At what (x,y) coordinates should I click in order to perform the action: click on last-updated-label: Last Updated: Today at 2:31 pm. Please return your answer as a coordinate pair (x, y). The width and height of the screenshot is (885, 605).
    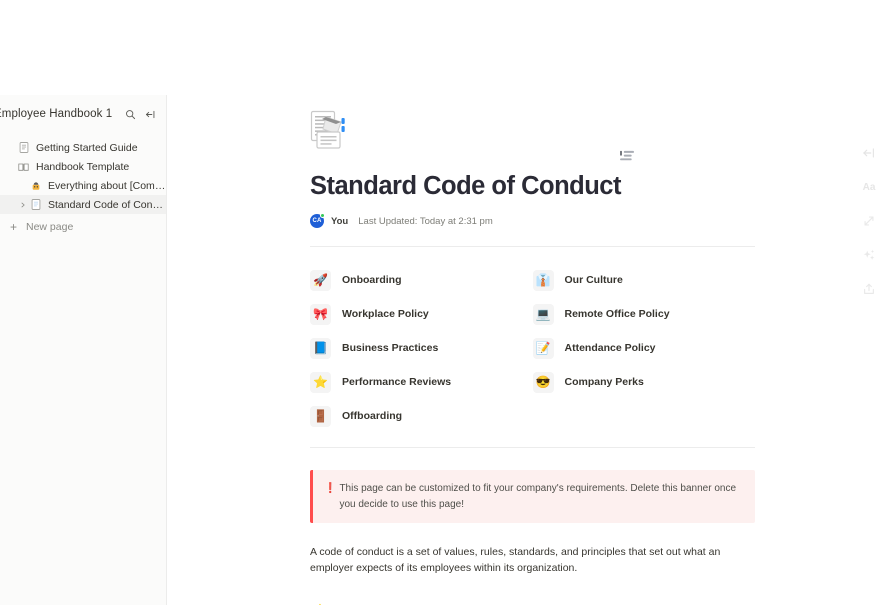
    Looking at the image, I should click on (425, 221).